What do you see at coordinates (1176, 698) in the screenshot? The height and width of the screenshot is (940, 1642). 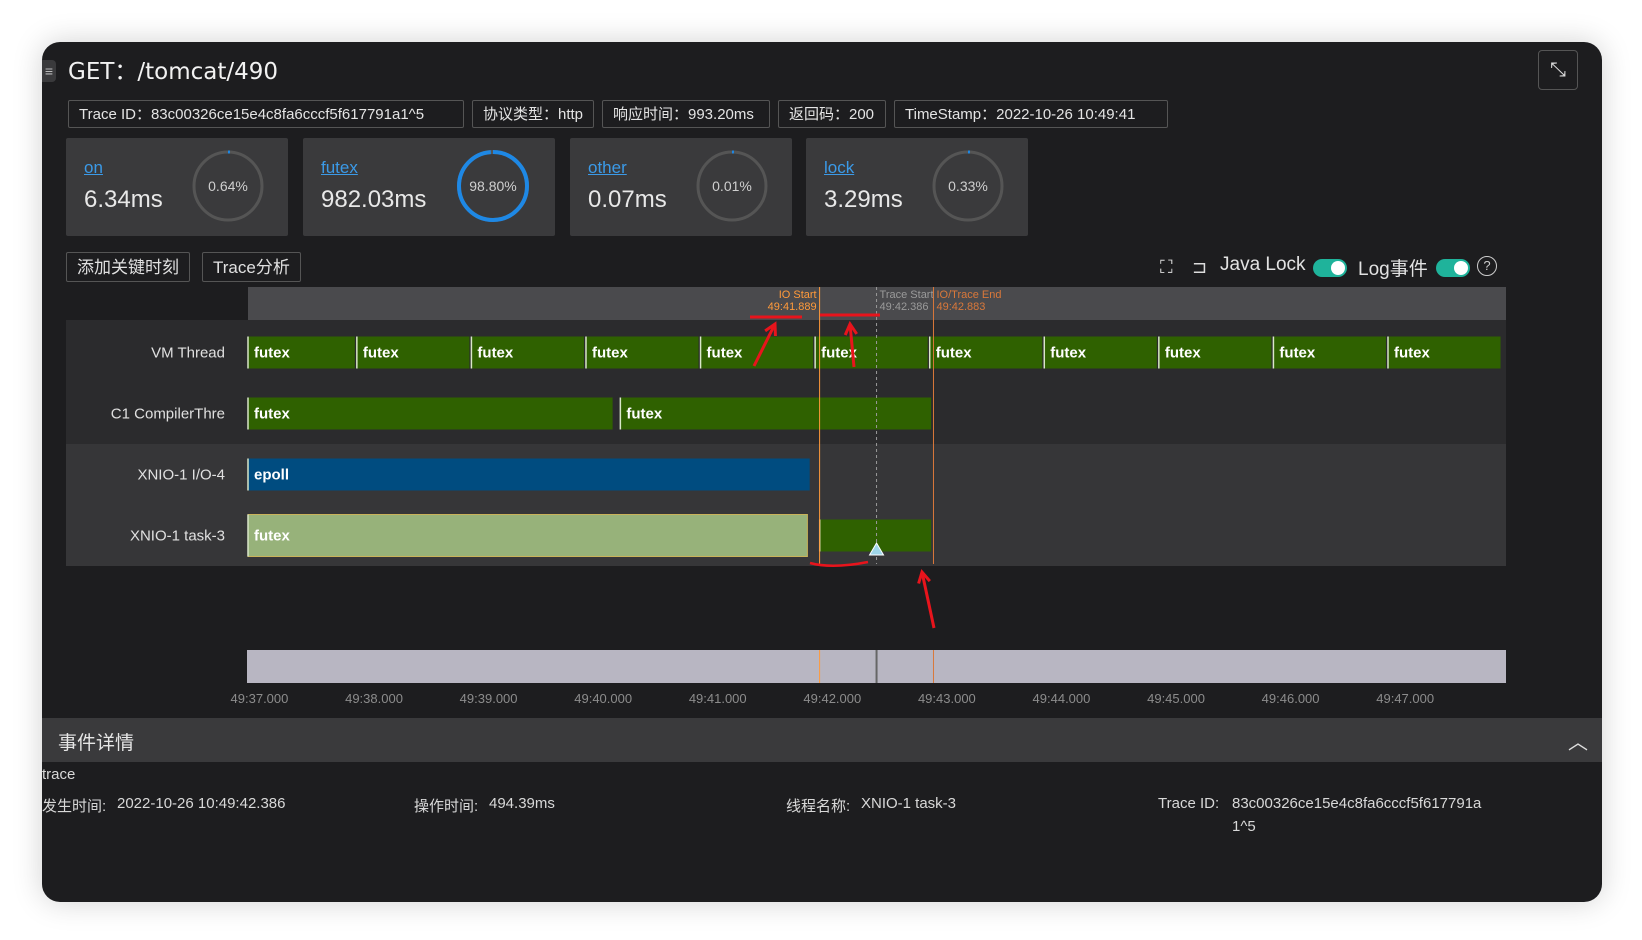 I see `axis-tick-label: 49:45.000` at bounding box center [1176, 698].